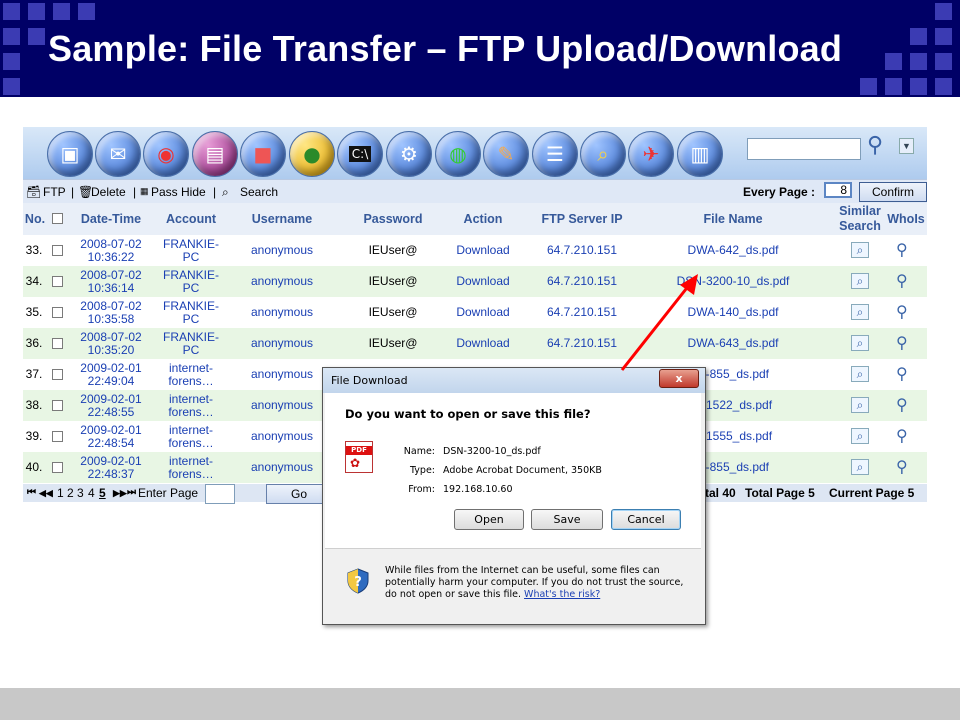  What do you see at coordinates (458, 154) in the screenshot?
I see `network-icon: ◍` at bounding box center [458, 154].